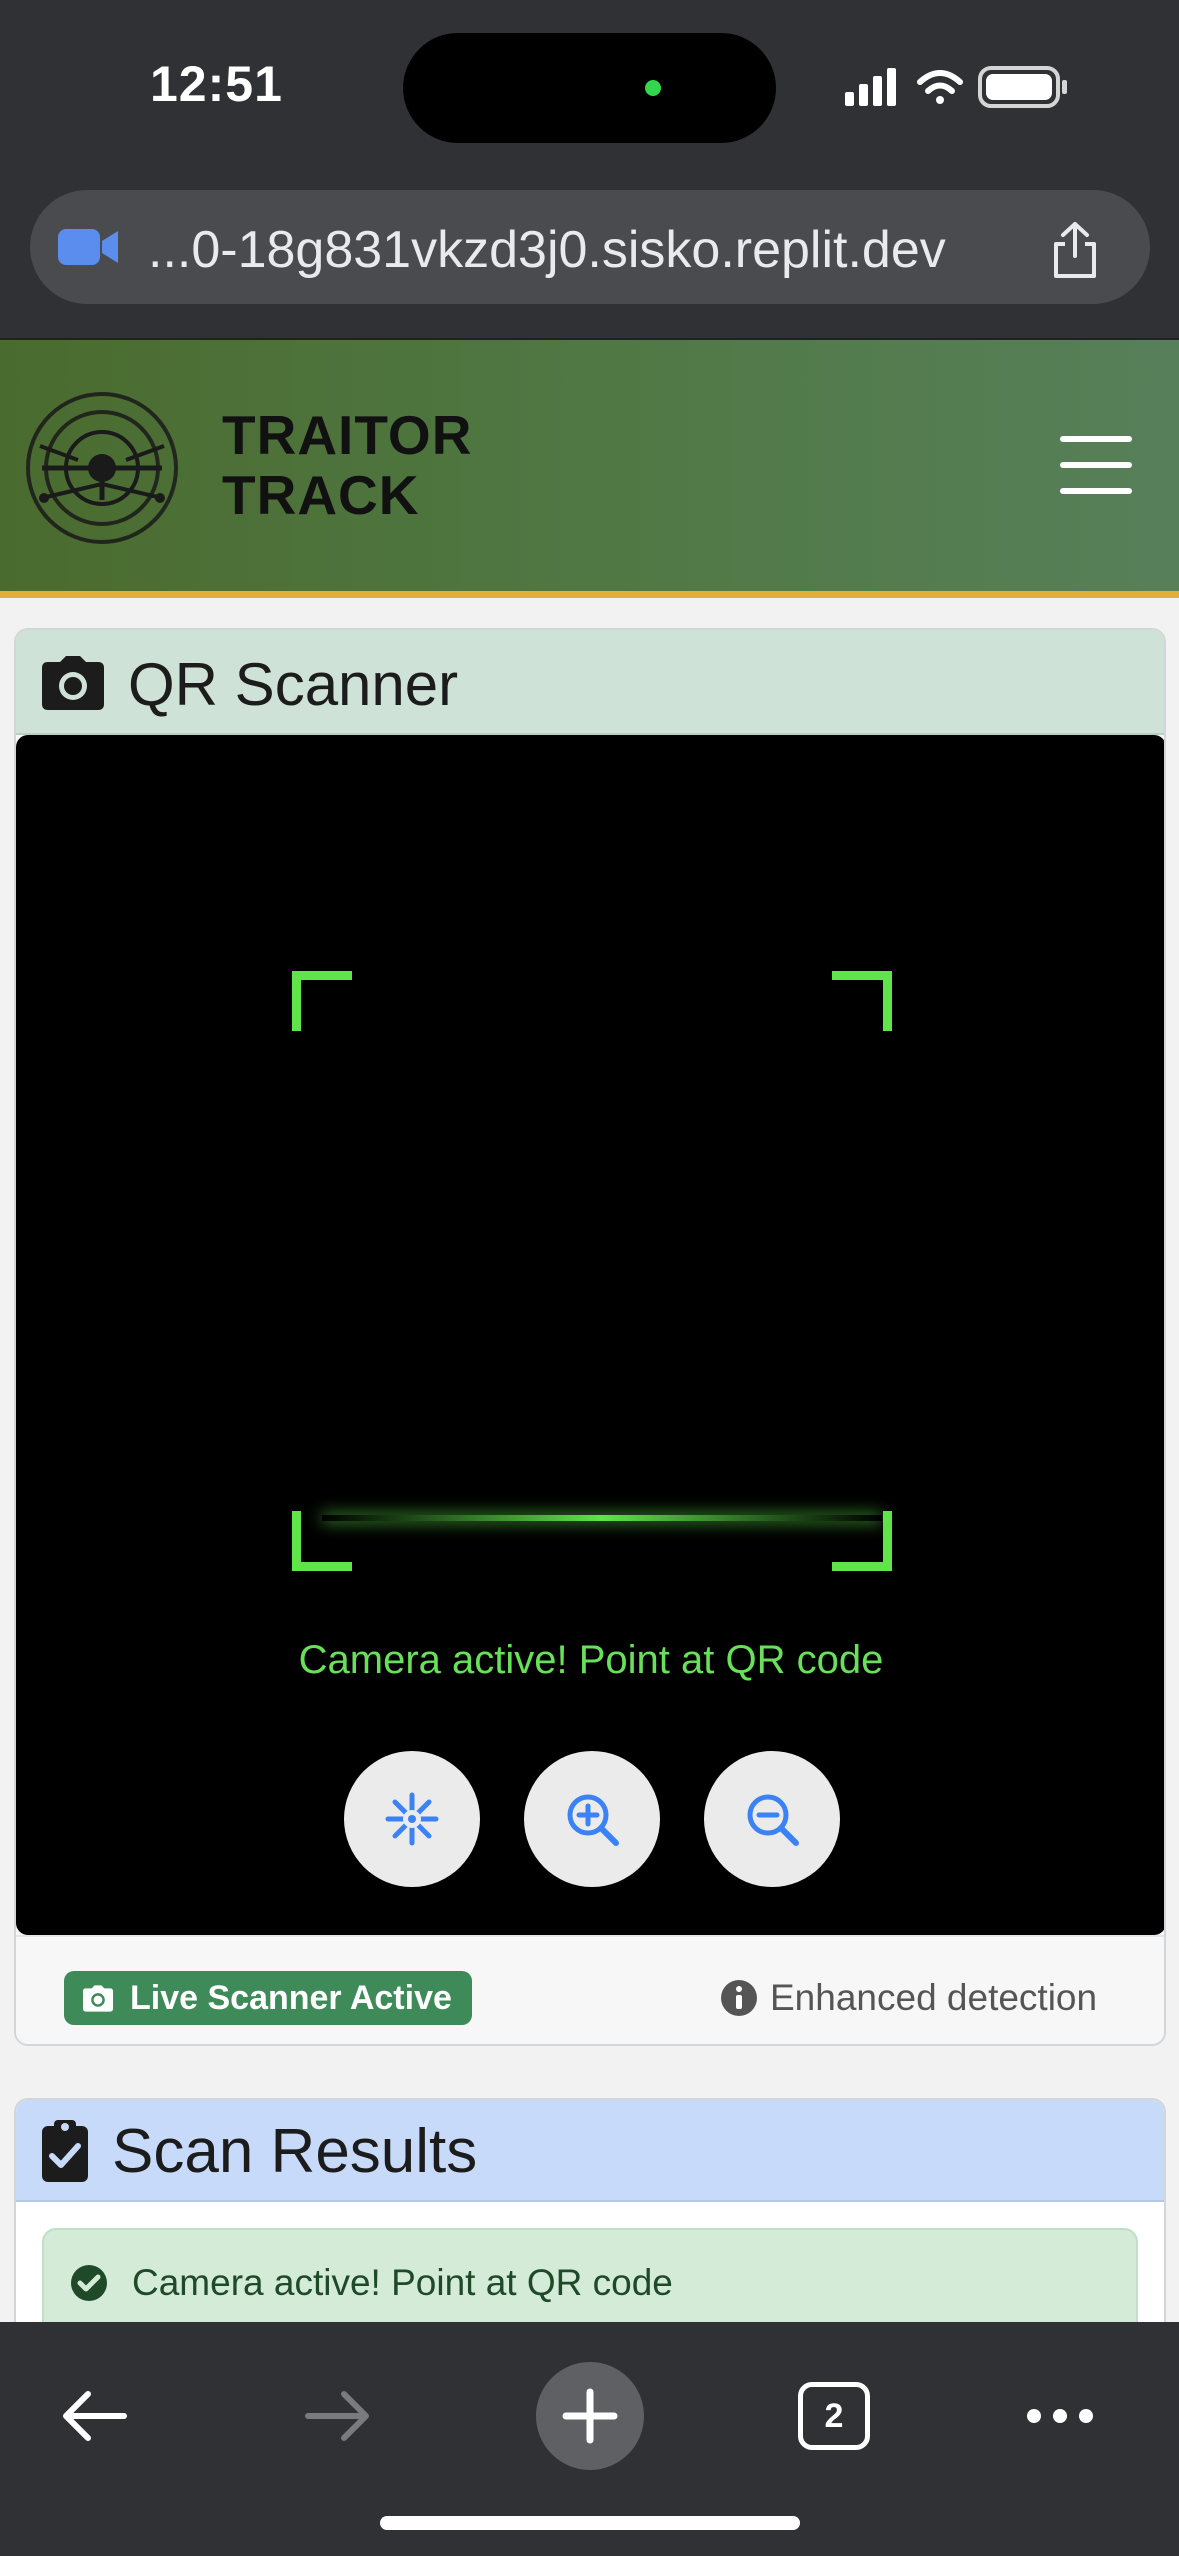  What do you see at coordinates (291, 1998) in the screenshot?
I see `badge-label: Live Scanner Active` at bounding box center [291, 1998].